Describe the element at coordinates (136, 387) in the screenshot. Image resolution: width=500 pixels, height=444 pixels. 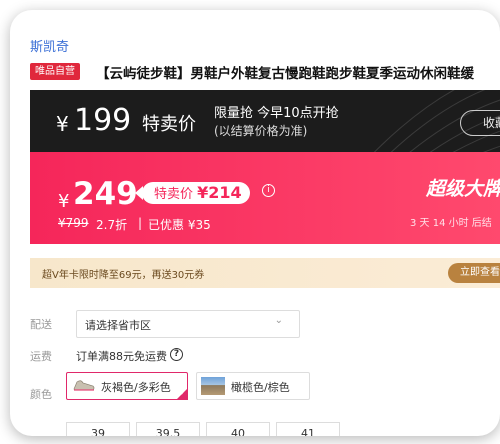
I see `color-option-label: 灰褐色/多彩色` at that location.